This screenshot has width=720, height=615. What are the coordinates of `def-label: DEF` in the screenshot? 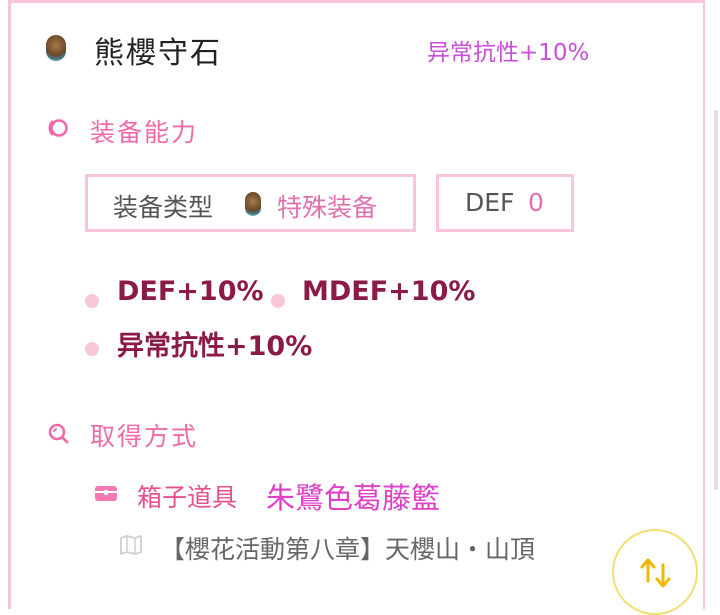 It's located at (490, 202).